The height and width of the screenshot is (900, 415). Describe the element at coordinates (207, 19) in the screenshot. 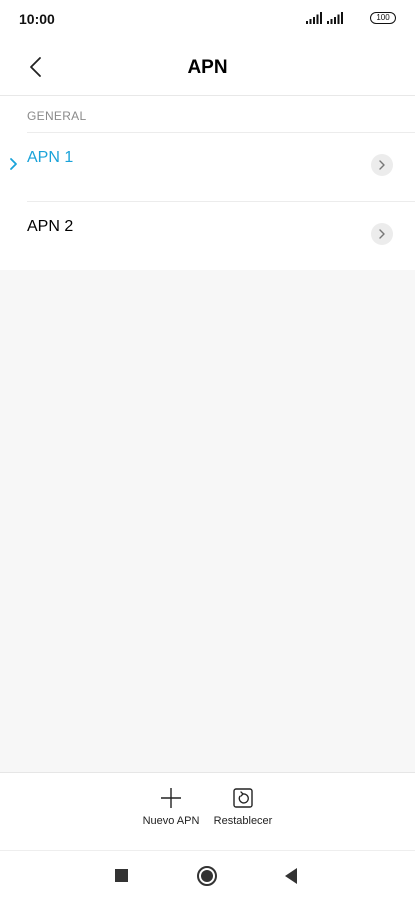

I see `status-bar: 10:00 100` at that location.